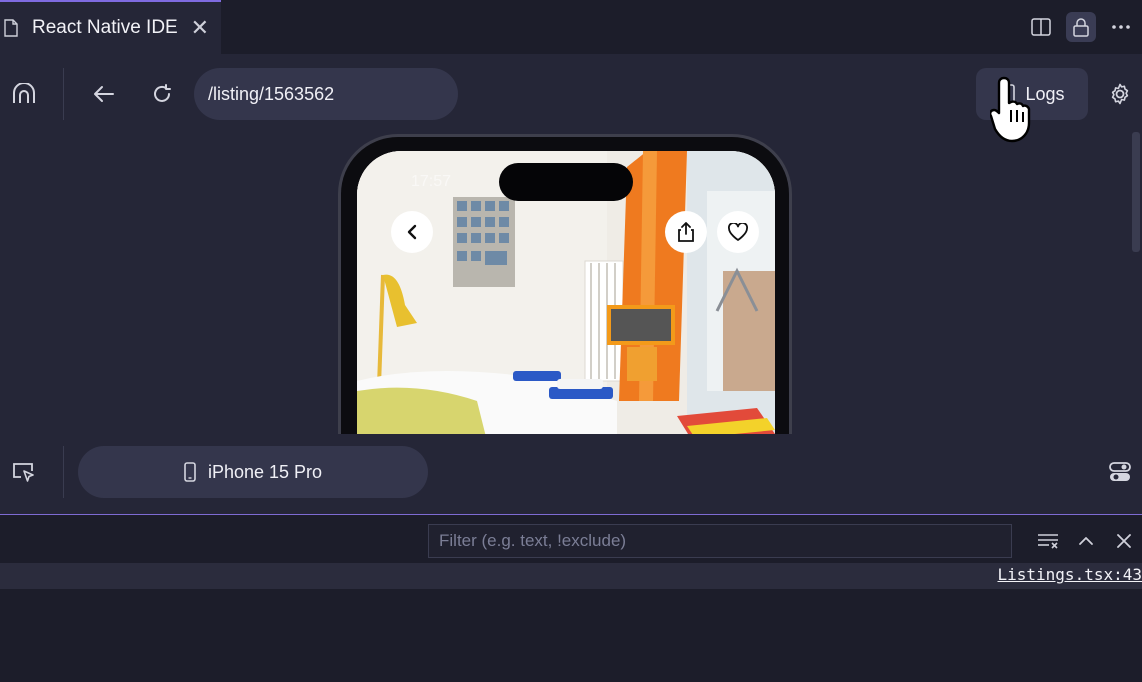  I want to click on home-icon, so click(24, 94).